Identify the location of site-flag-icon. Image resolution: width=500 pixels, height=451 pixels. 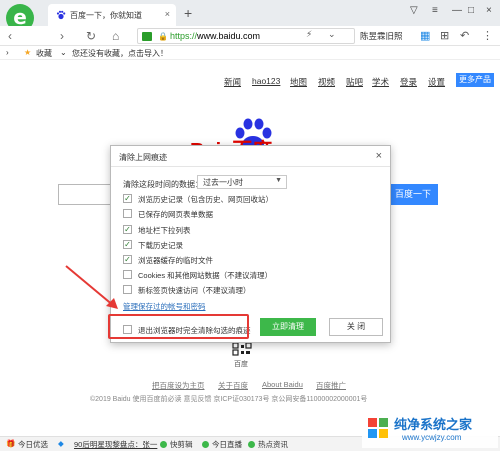
(147, 36).